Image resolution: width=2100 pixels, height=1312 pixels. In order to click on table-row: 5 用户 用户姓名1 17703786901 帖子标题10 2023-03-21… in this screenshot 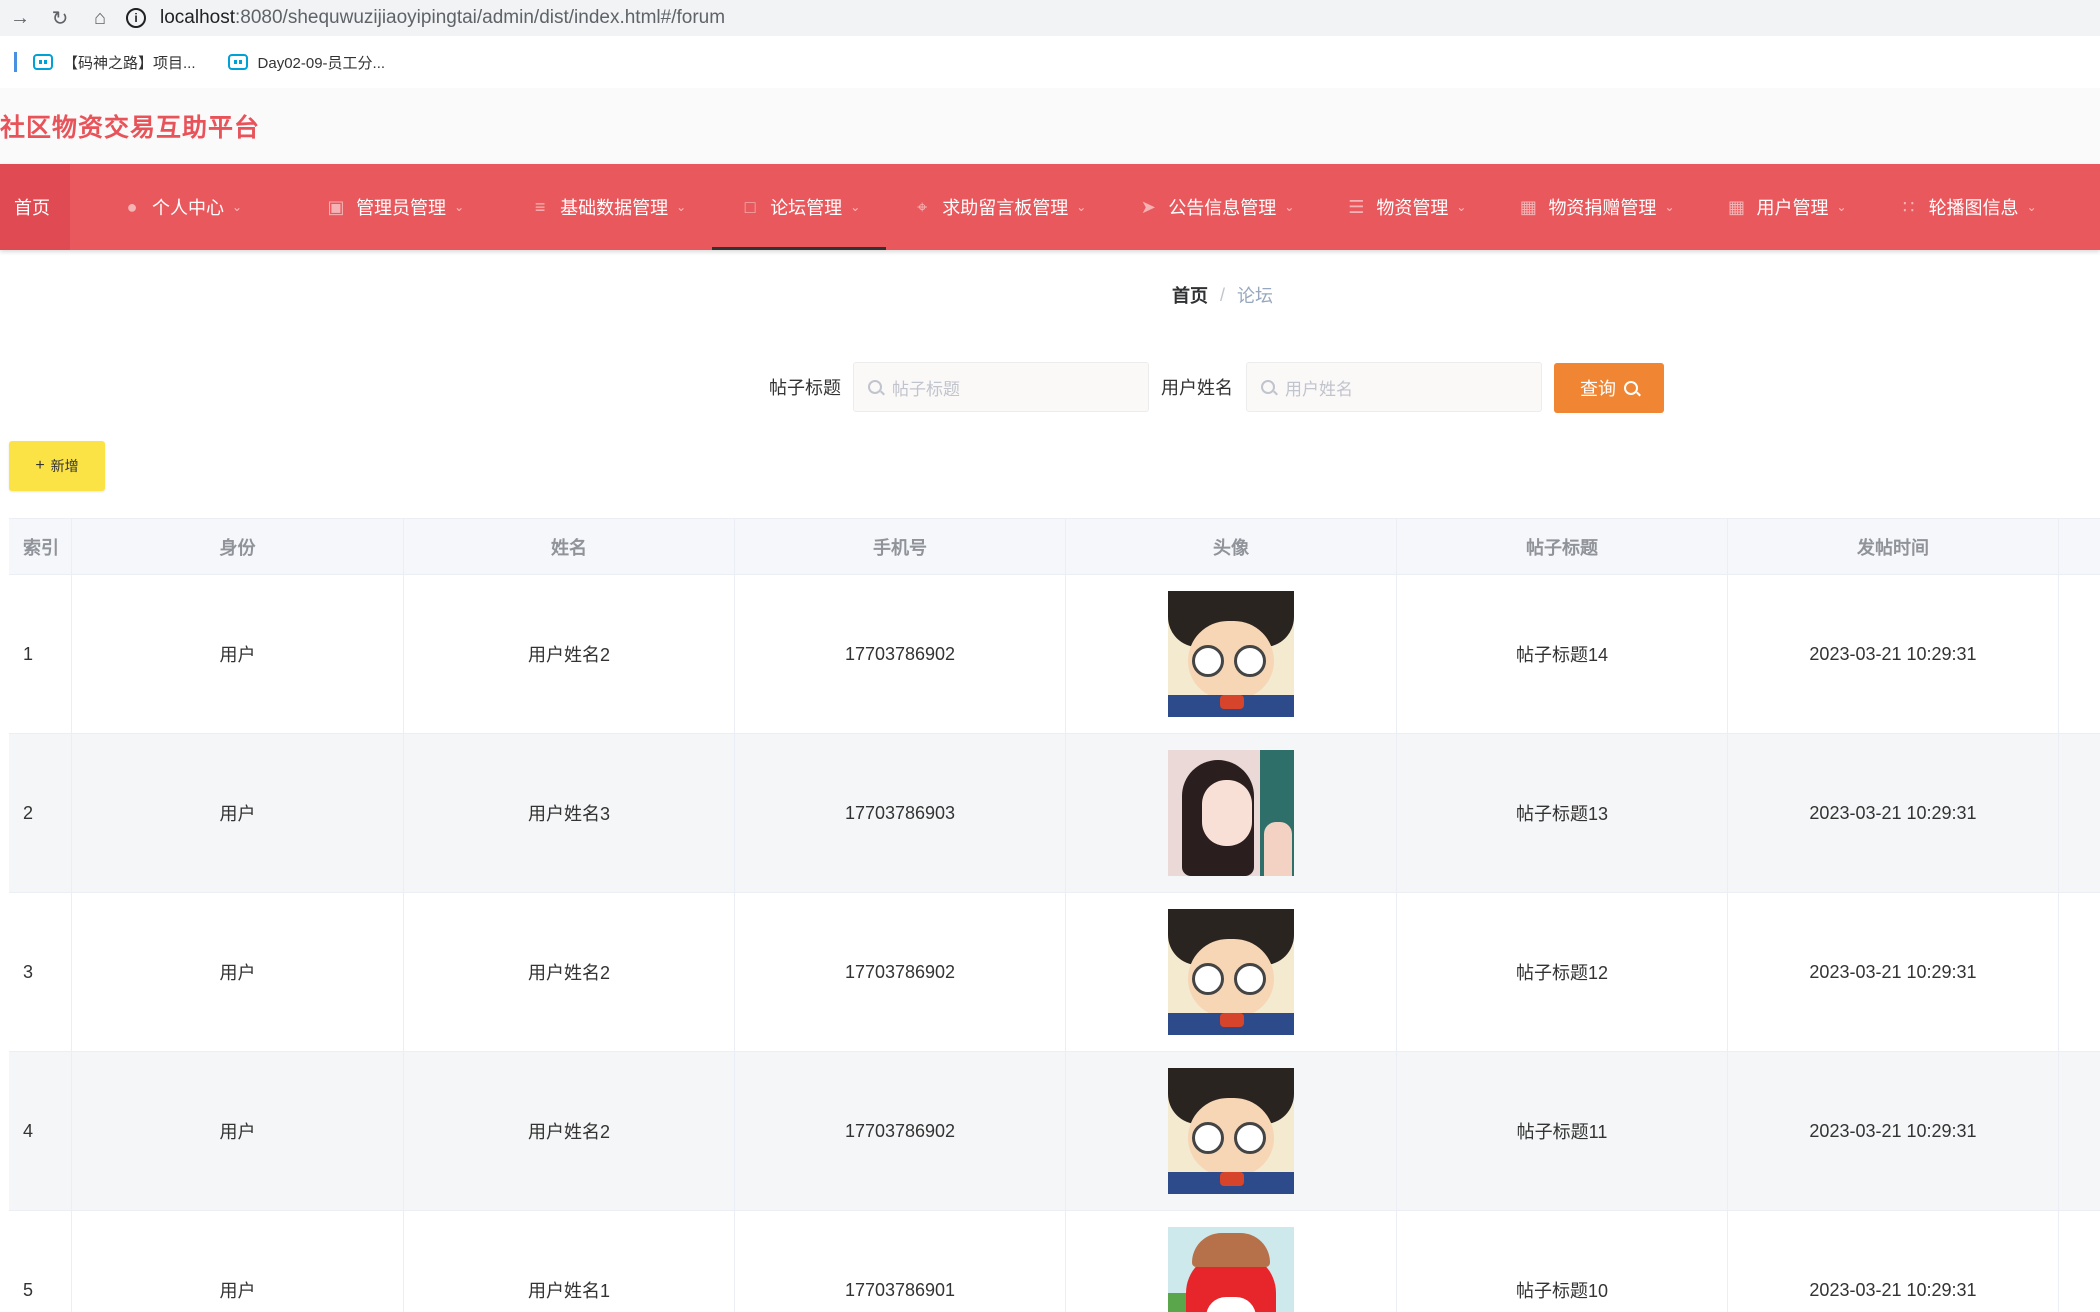, I will do `click(1054, 1261)`.